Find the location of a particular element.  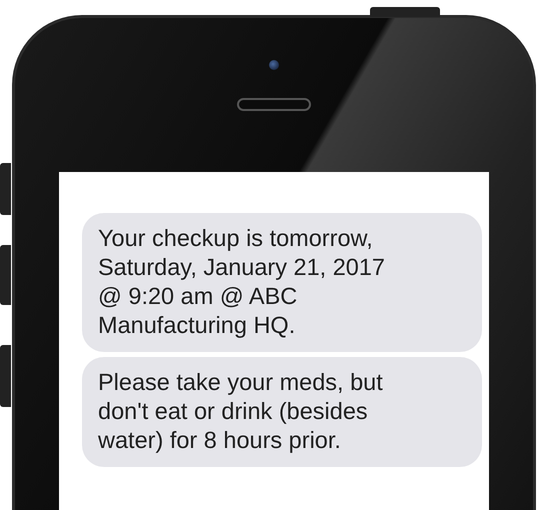

speaker-icon is located at coordinates (274, 104).